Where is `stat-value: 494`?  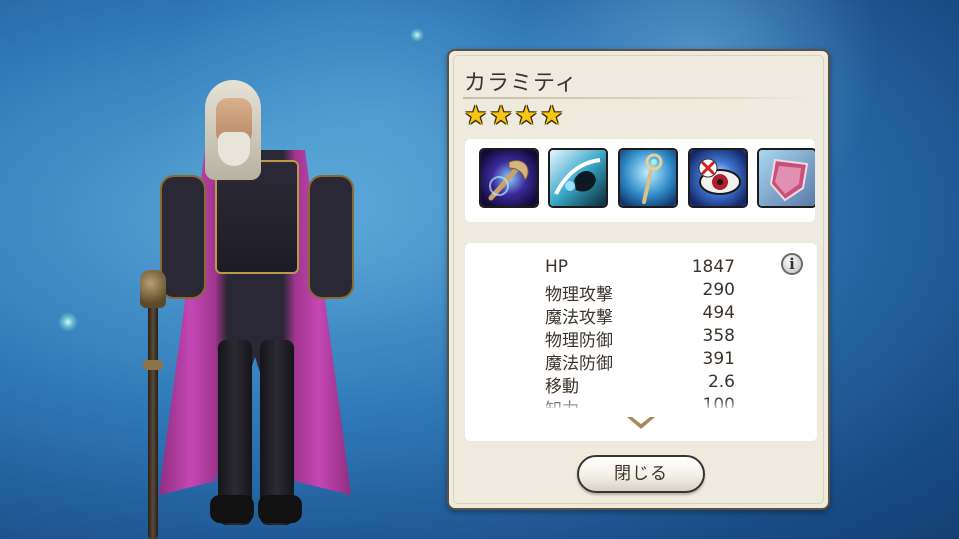 stat-value: 494 is located at coordinates (718, 313).